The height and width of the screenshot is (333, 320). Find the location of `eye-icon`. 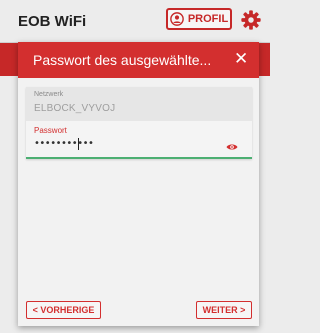

eye-icon is located at coordinates (232, 147).